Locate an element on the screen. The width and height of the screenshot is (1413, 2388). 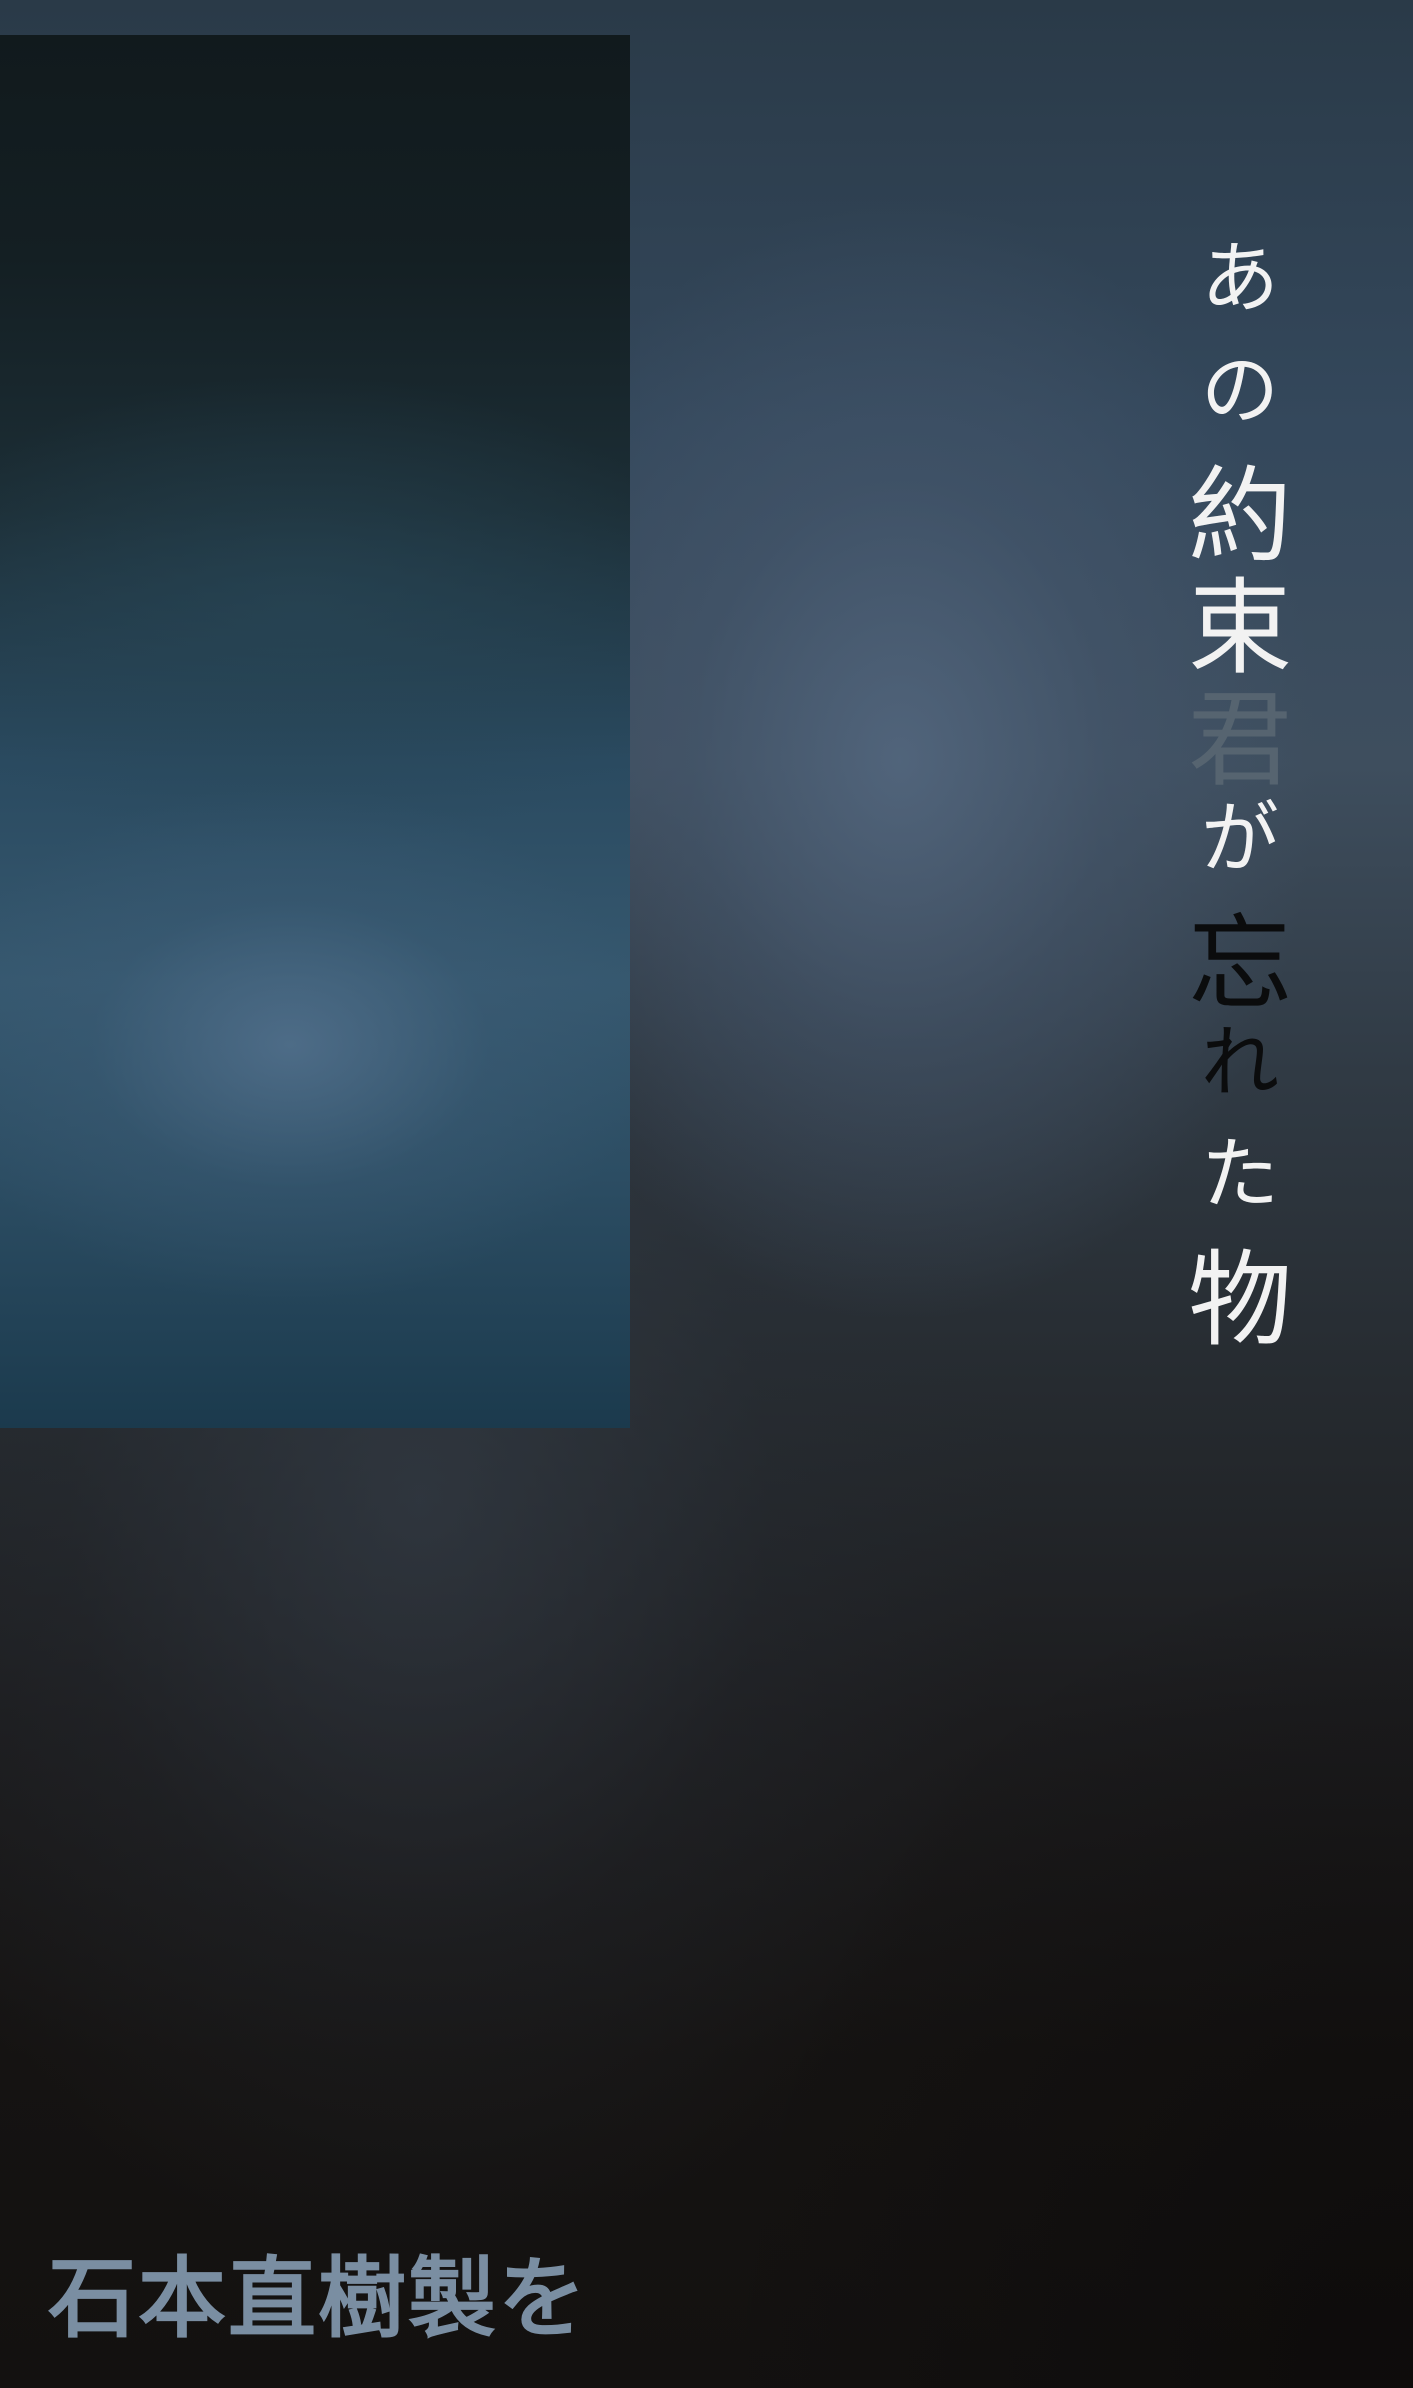
title-char: 忘 is located at coordinates (1239, 964).